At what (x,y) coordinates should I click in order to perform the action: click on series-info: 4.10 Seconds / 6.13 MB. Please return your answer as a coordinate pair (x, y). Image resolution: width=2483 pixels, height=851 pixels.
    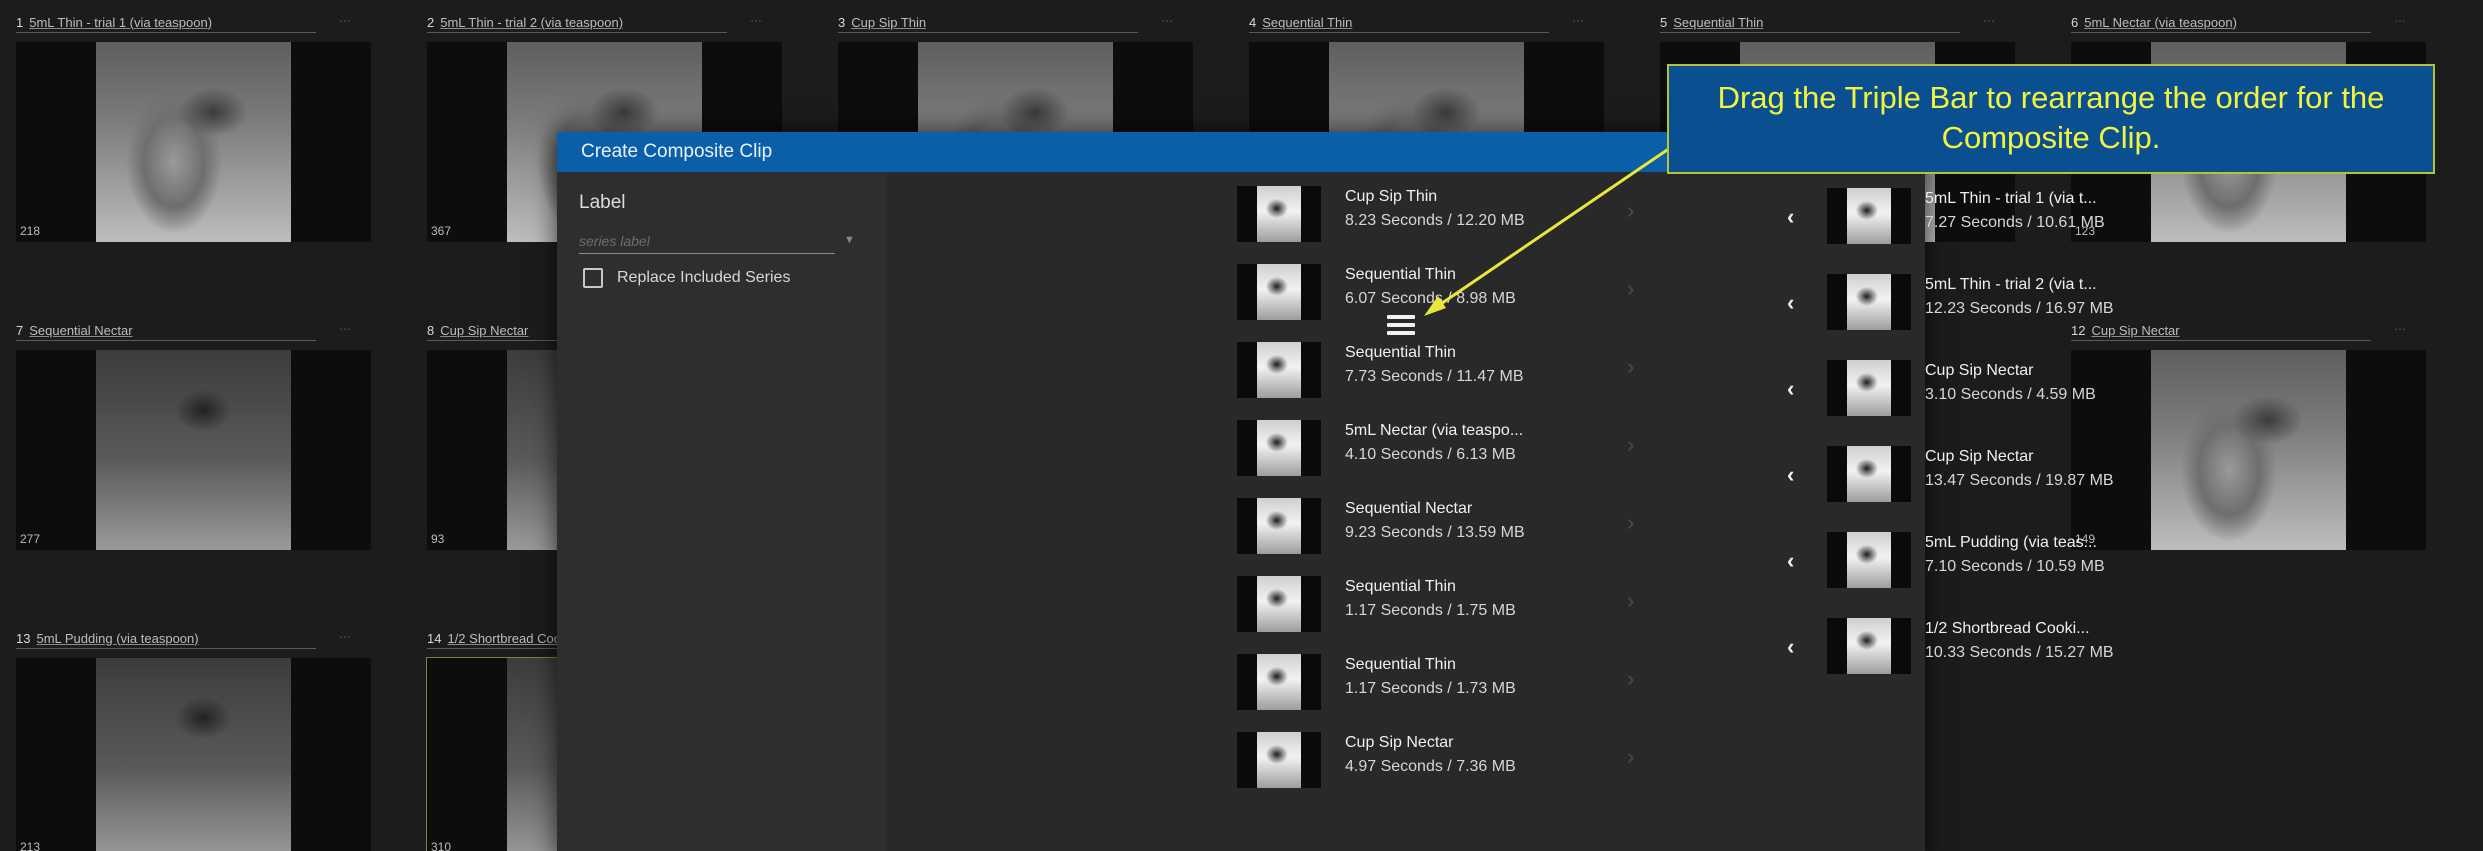
    Looking at the image, I should click on (1430, 454).